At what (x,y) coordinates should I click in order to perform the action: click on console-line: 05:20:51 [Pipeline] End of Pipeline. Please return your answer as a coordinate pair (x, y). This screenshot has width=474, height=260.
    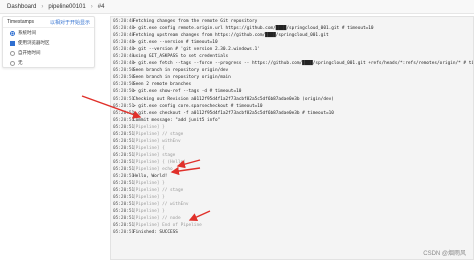
    Looking at the image, I should click on (292, 225).